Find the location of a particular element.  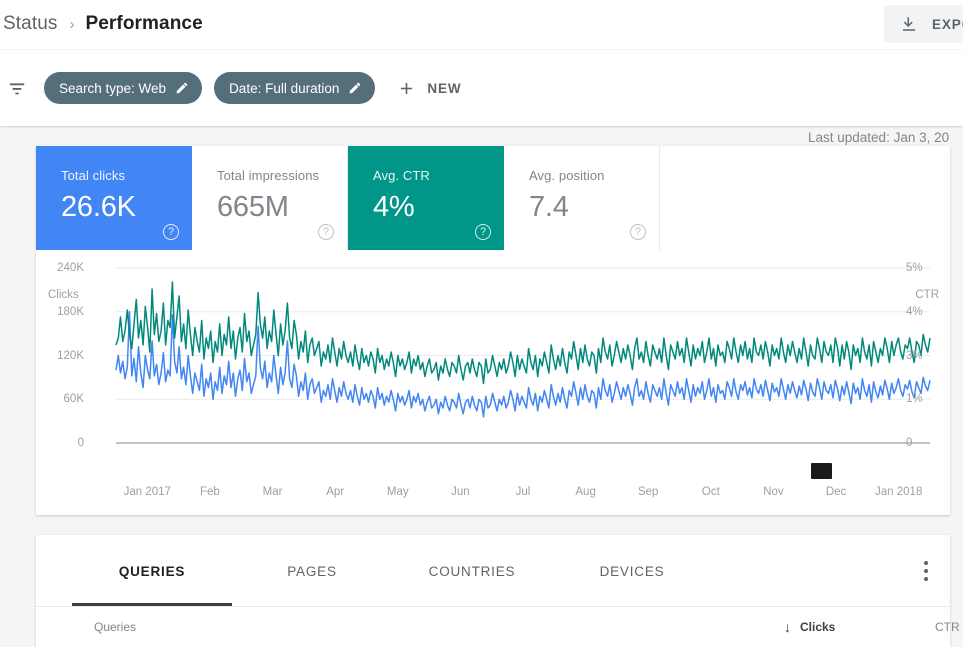

x-axis-tick: May is located at coordinates (397, 492).